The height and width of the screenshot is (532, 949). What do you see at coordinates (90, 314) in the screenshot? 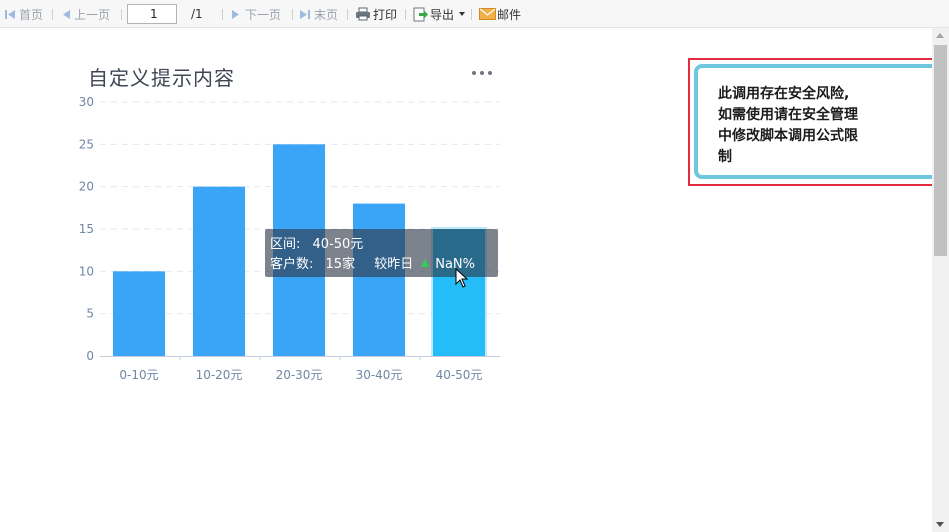
I see `y-tick-label: 5` at bounding box center [90, 314].